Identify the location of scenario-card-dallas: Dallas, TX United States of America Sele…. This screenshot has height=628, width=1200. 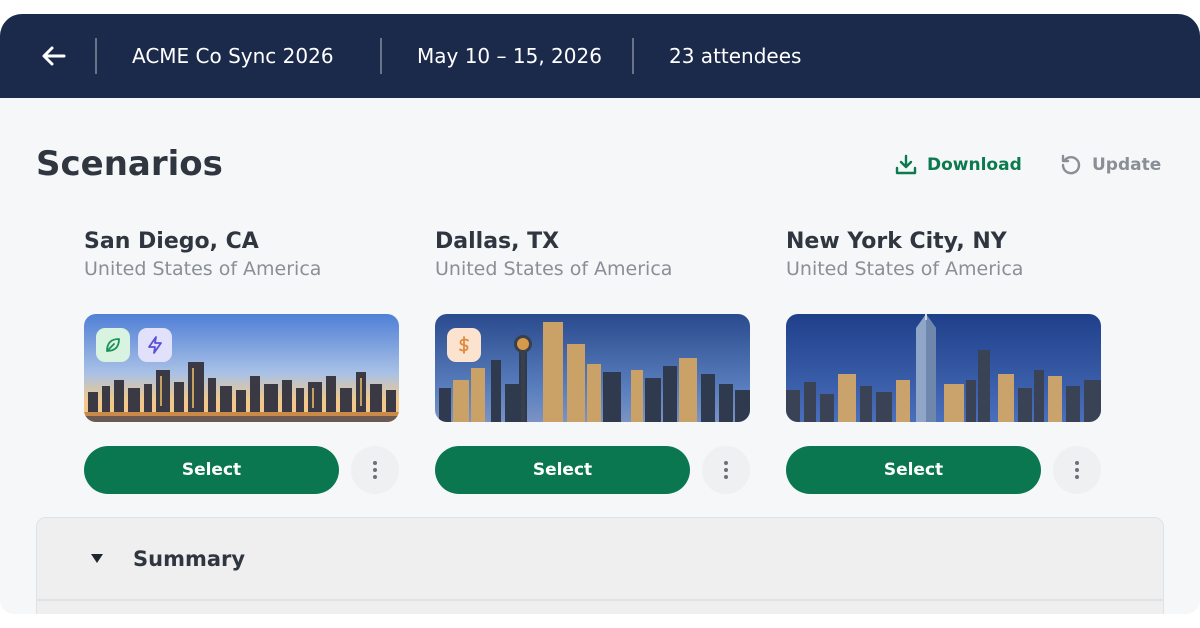
(595, 361).